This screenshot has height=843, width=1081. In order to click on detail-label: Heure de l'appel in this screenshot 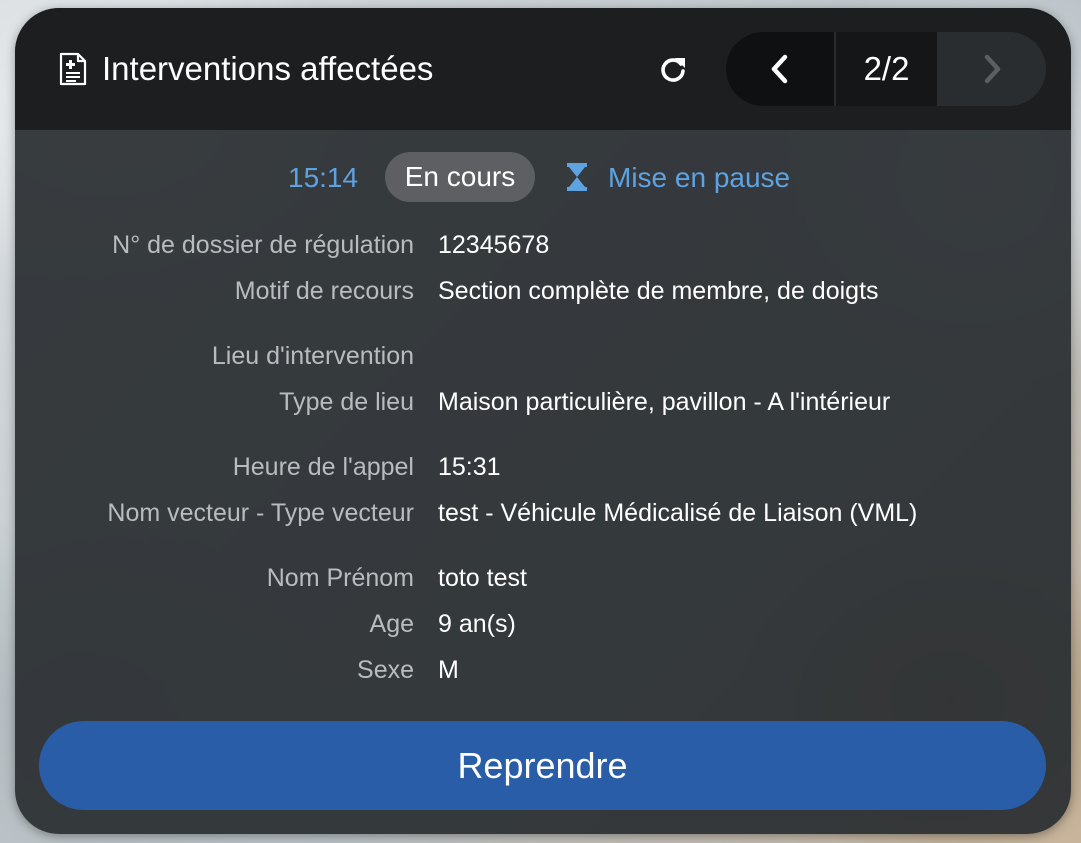, I will do `click(323, 467)`.